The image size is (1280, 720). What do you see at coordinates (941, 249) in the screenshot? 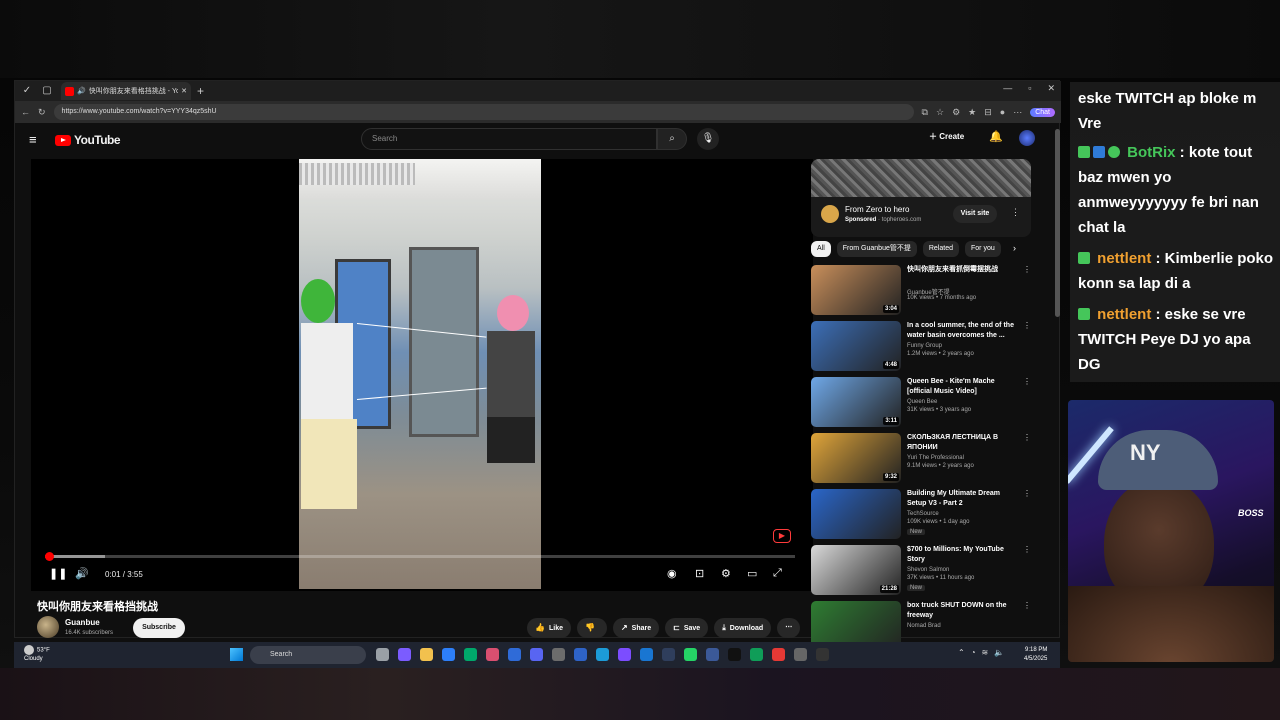
I see `chip-related: Related` at bounding box center [941, 249].